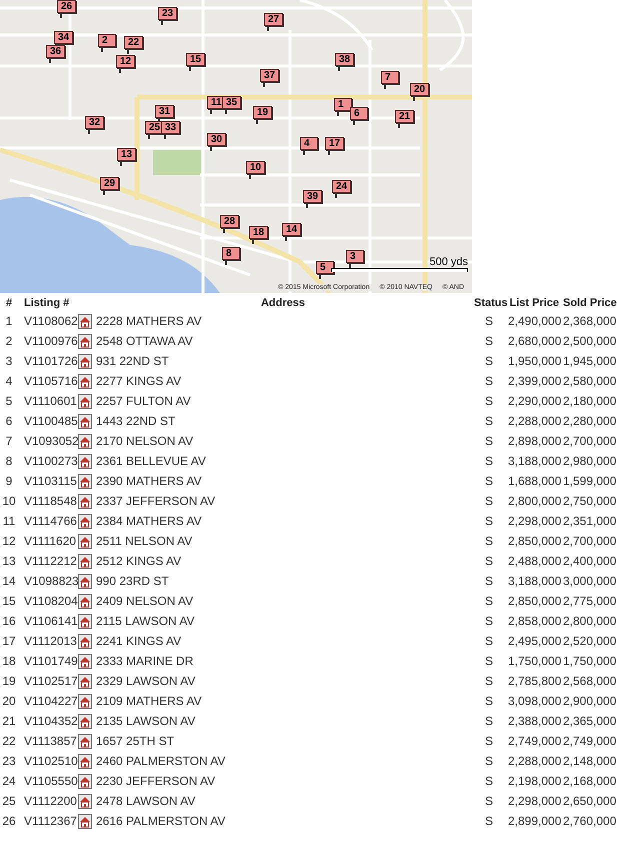 The image size is (617, 843). Describe the element at coordinates (9, 601) in the screenshot. I see `row-number: 15` at that location.